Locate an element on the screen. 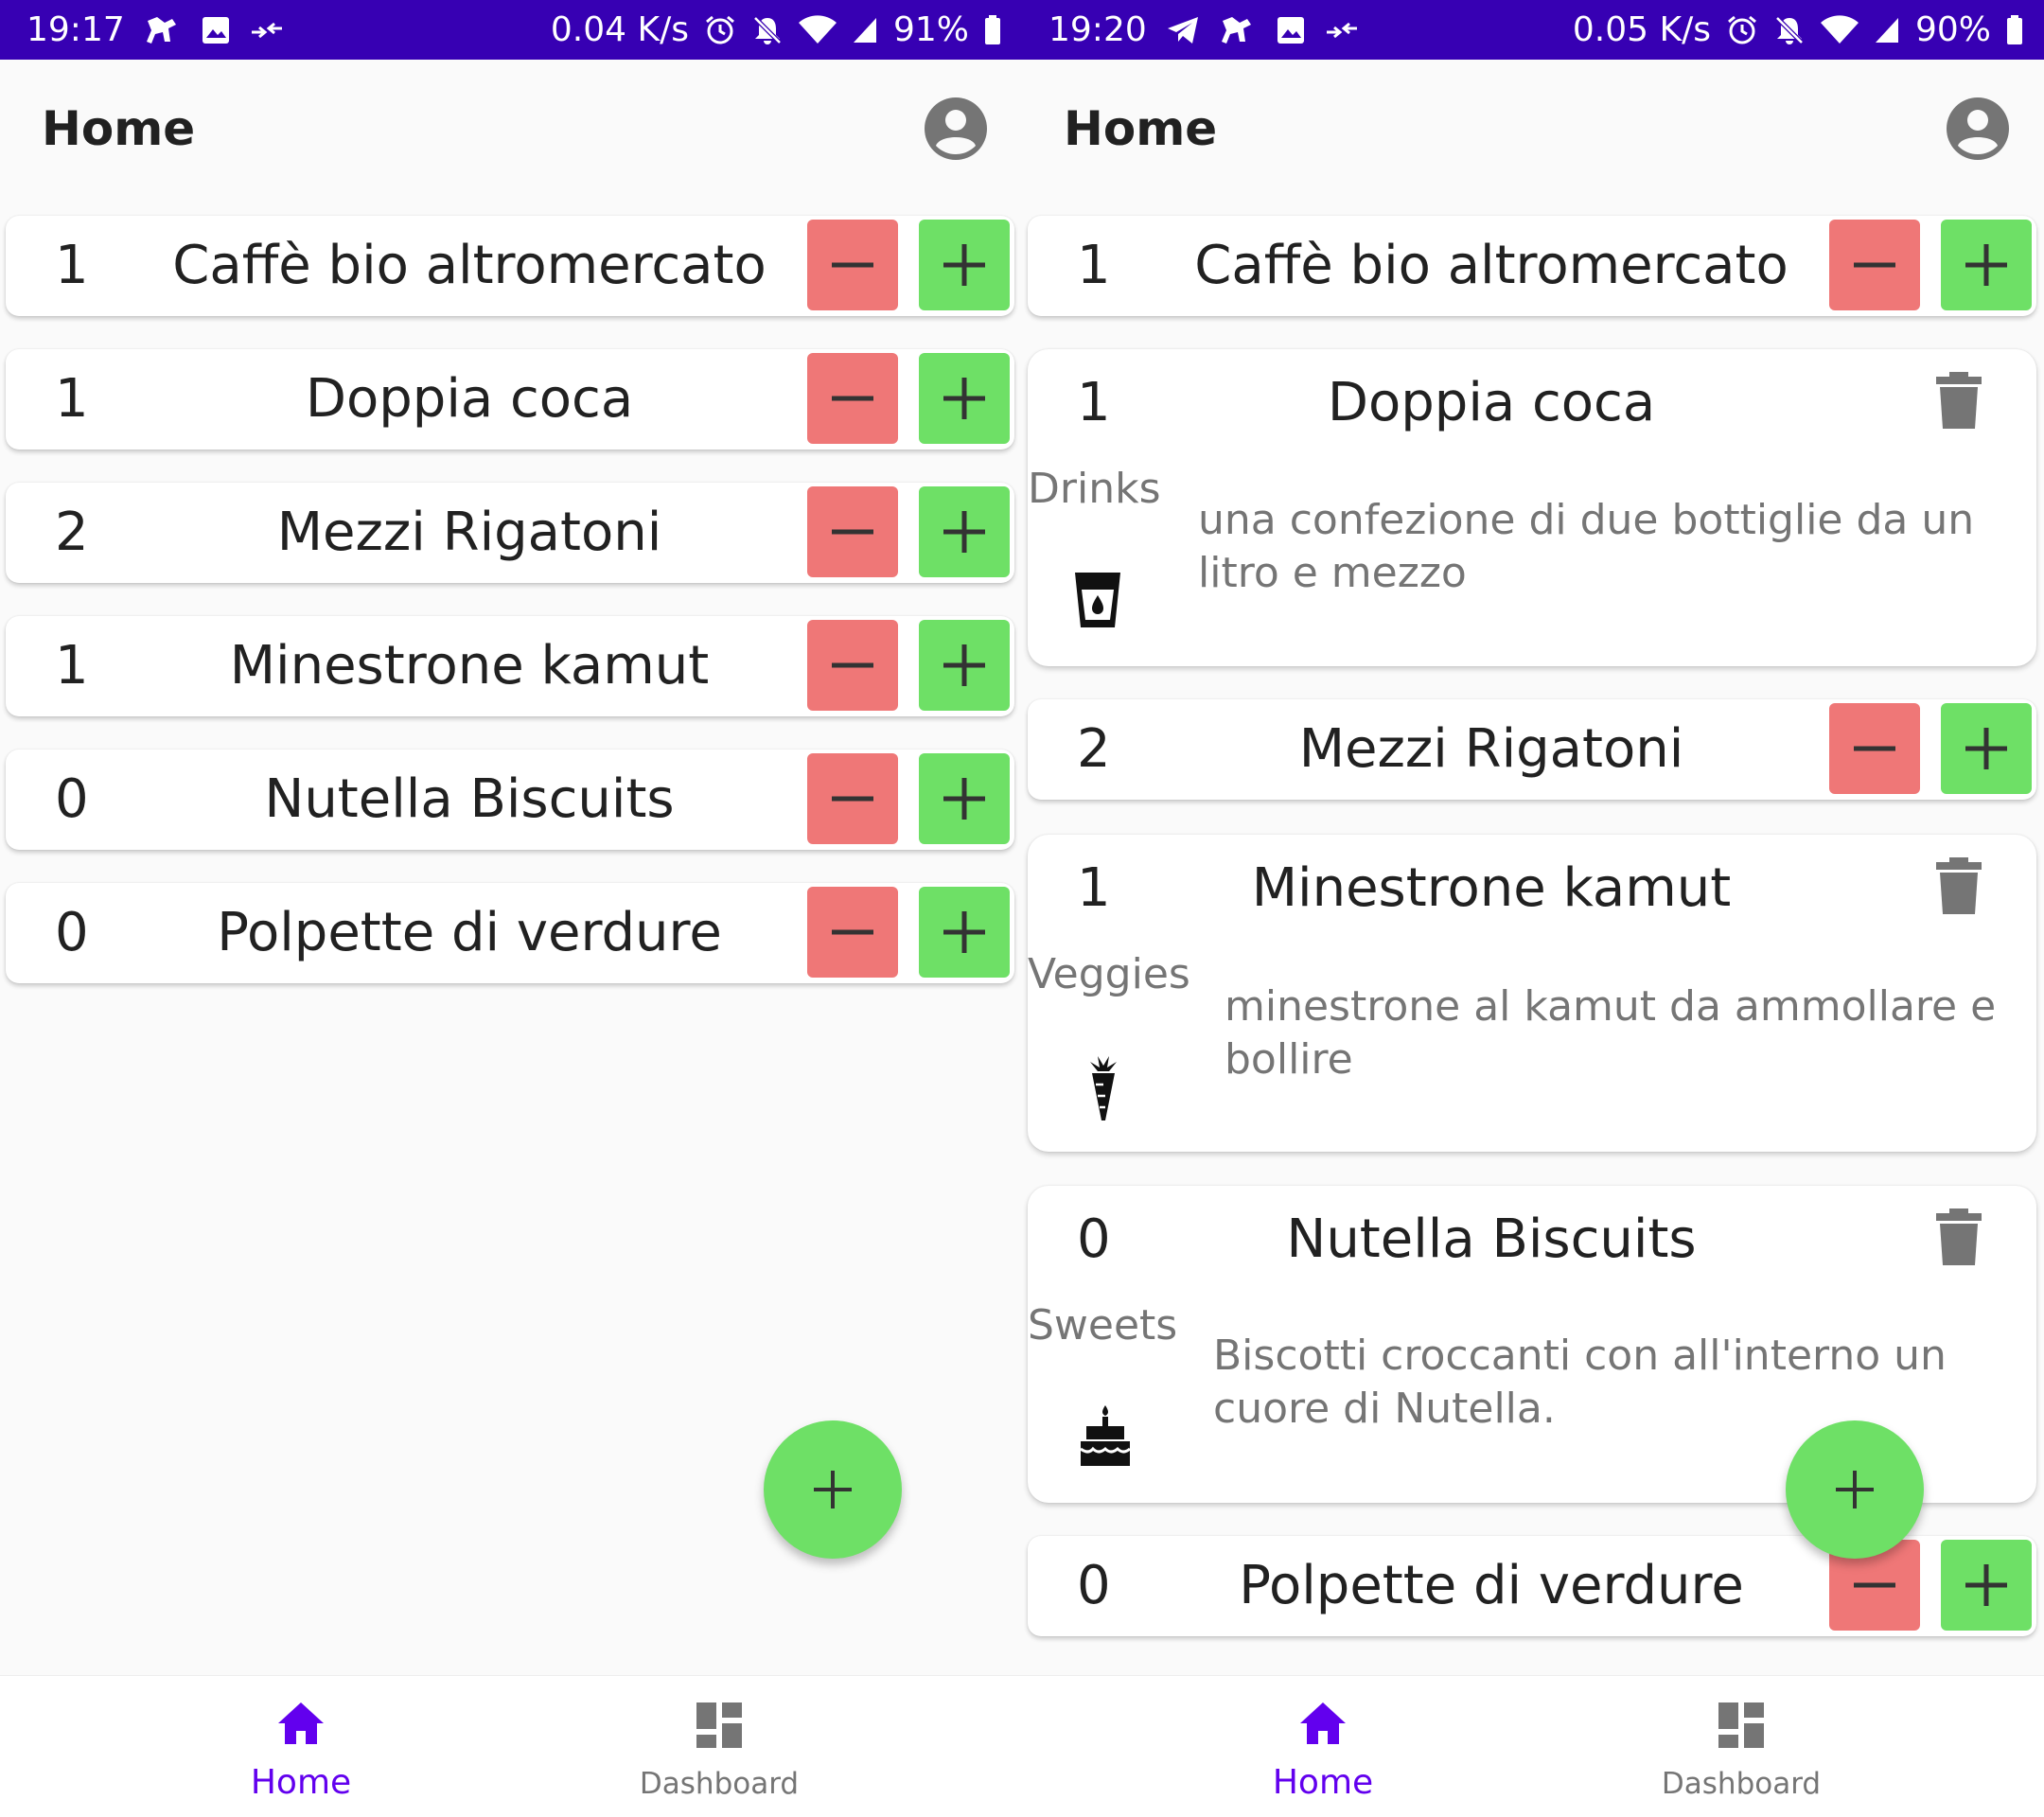 Image resolution: width=2044 pixels, height=1817 pixels. list-item: 0 Polpette di verdure is located at coordinates (510, 933).